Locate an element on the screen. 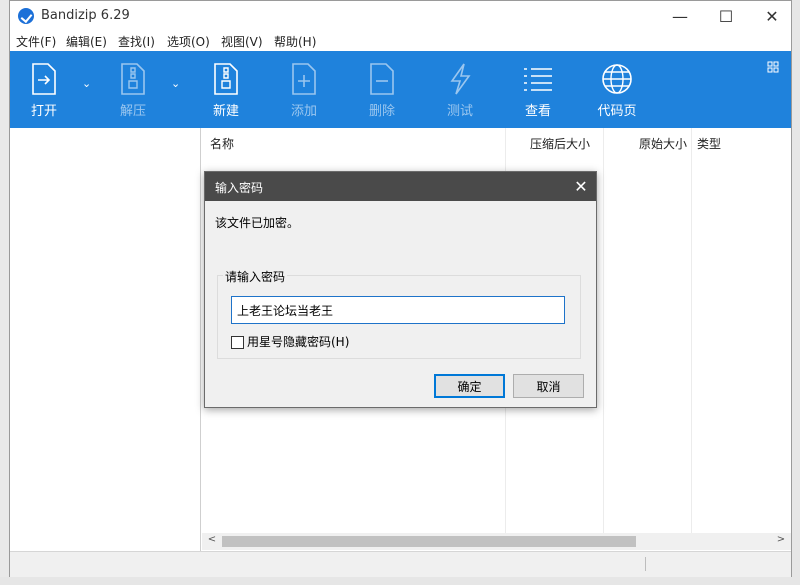 The image size is (800, 585). new-button: 新建 is located at coordinates (226, 89).